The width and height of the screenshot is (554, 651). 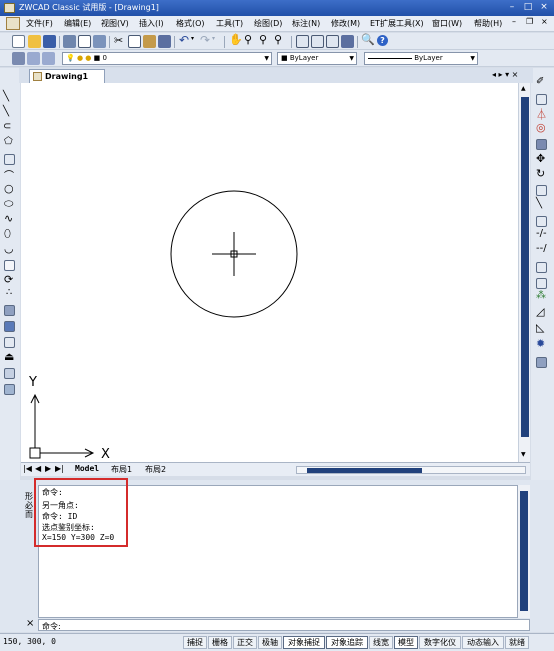 I want to click on rectangle-icon, so click(x=9, y=159).